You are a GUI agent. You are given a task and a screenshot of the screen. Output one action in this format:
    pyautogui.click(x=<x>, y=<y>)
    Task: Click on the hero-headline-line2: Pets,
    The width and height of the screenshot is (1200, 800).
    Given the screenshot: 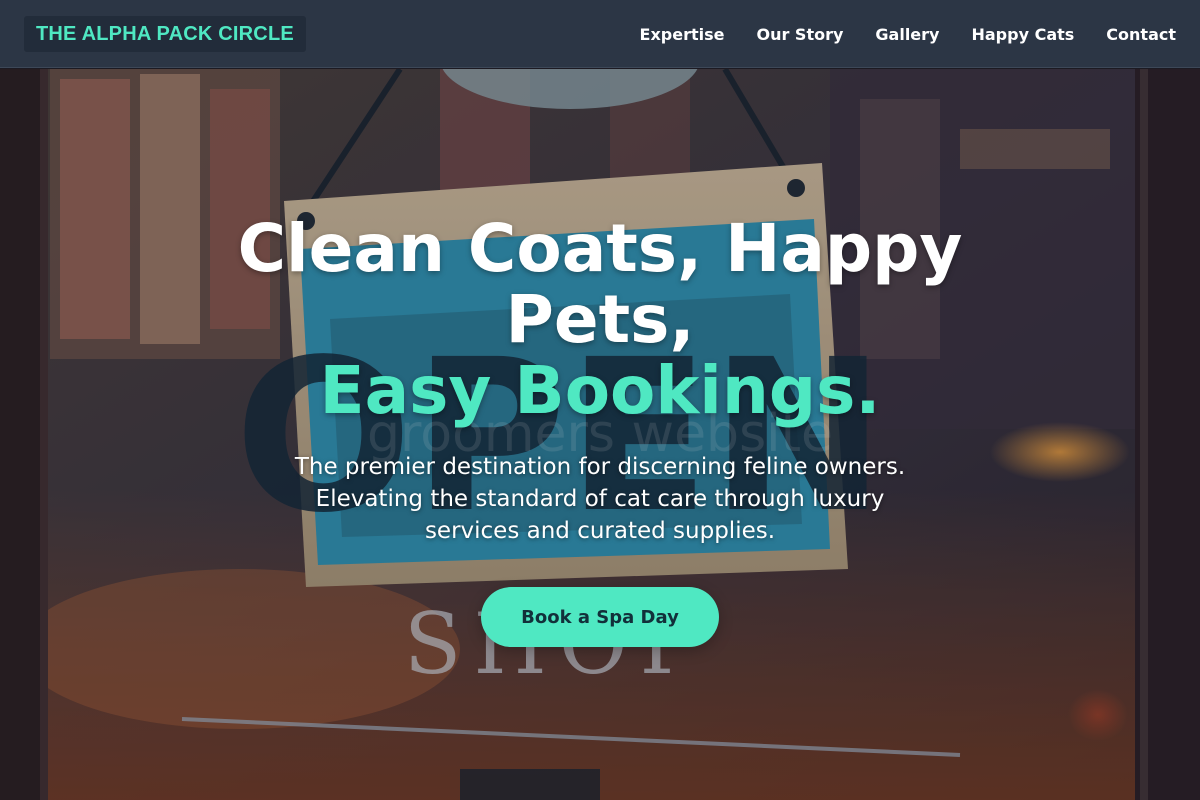 What is the action you would take?
    pyautogui.click(x=600, y=319)
    